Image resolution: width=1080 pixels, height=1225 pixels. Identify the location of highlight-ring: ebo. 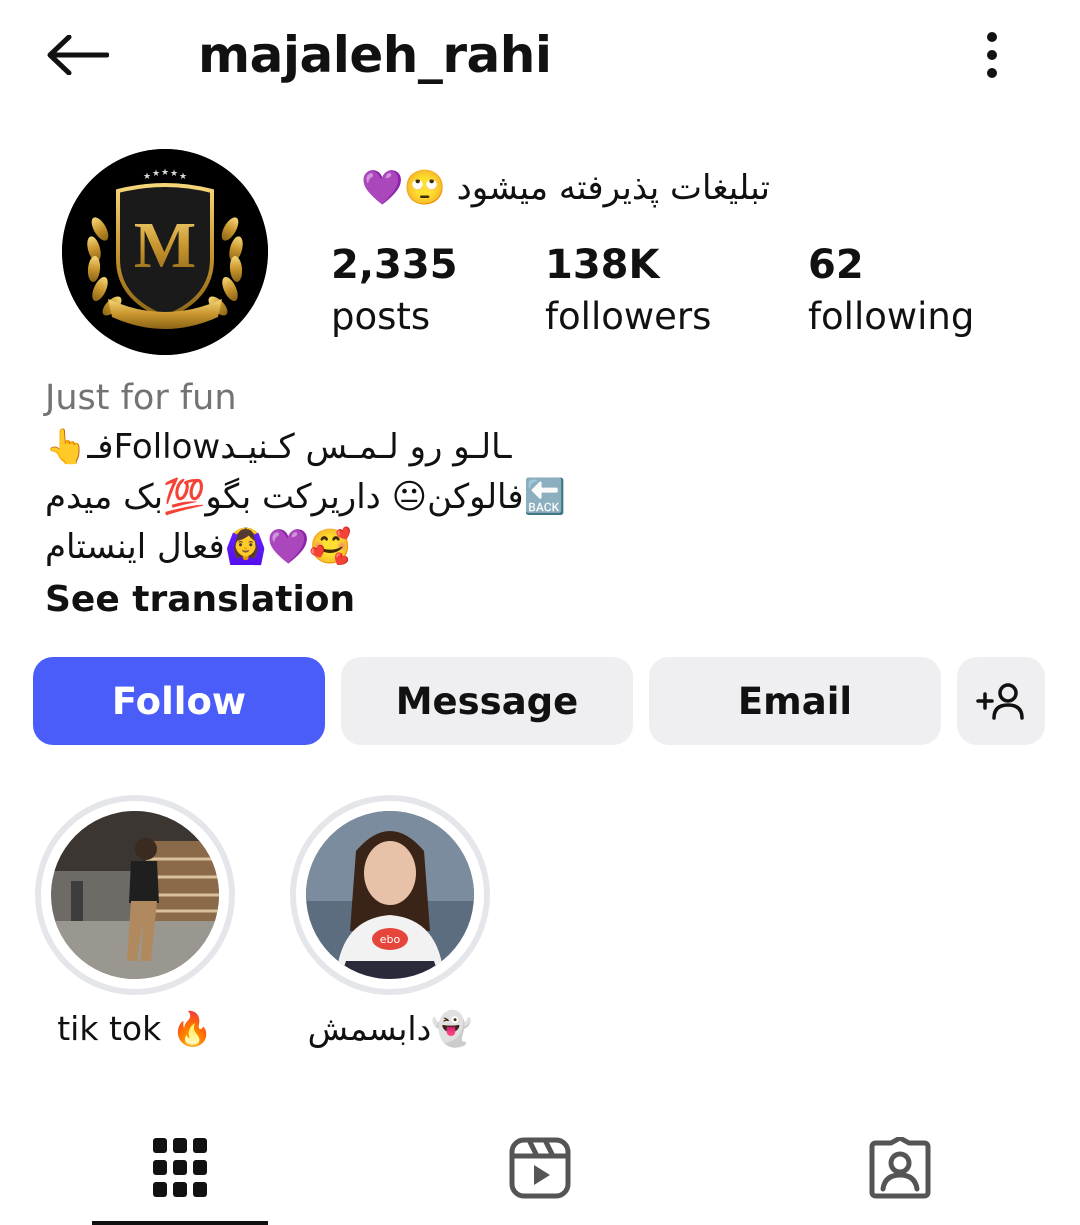
(390, 895).